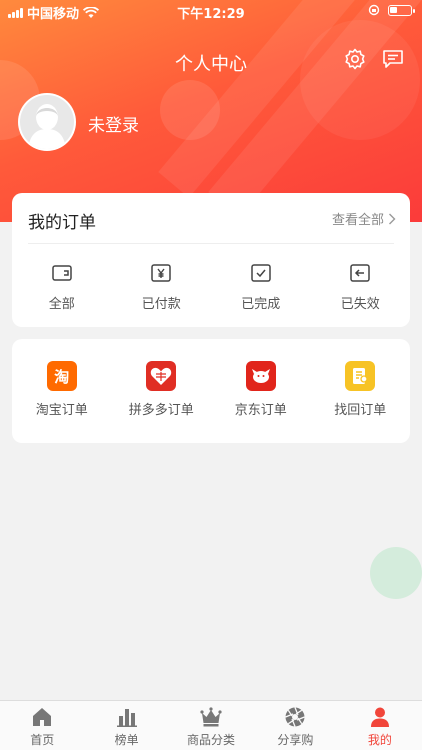  I want to click on order-filter-label: 已失效, so click(360, 304).